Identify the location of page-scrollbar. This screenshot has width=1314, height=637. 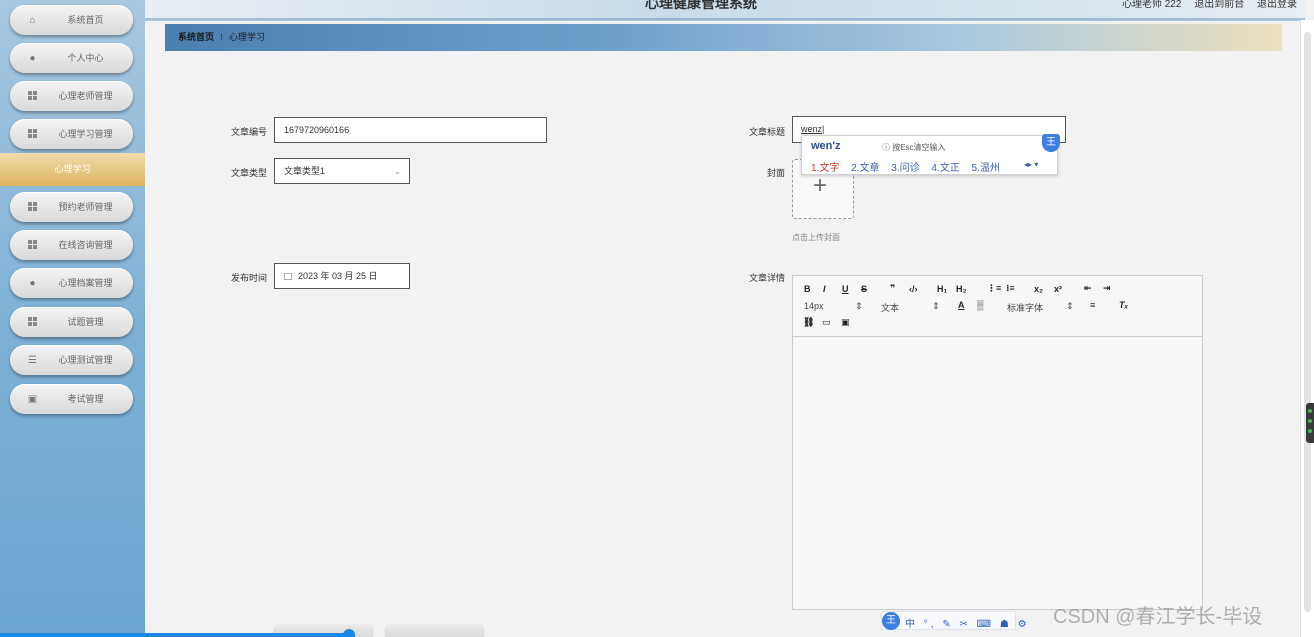
(1307, 328).